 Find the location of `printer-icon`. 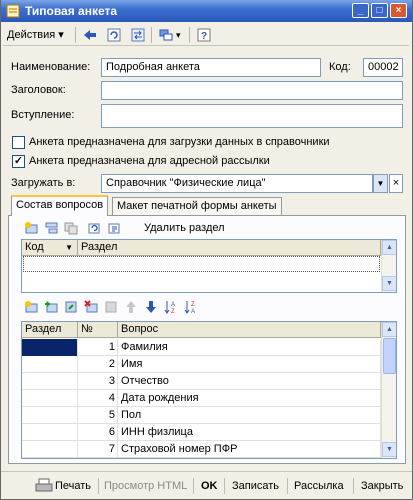

printer-icon is located at coordinates (45, 486).